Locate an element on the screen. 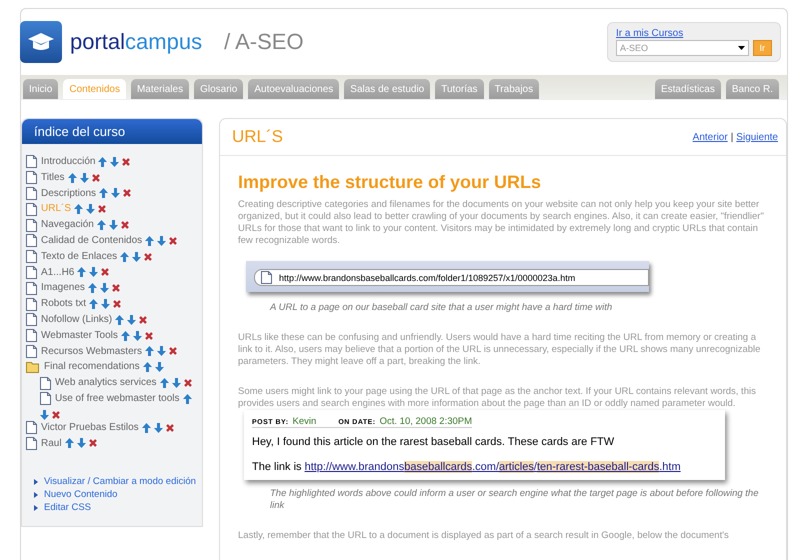 The image size is (800, 560). sidebar-link: Nuevo Contenido is located at coordinates (81, 495).